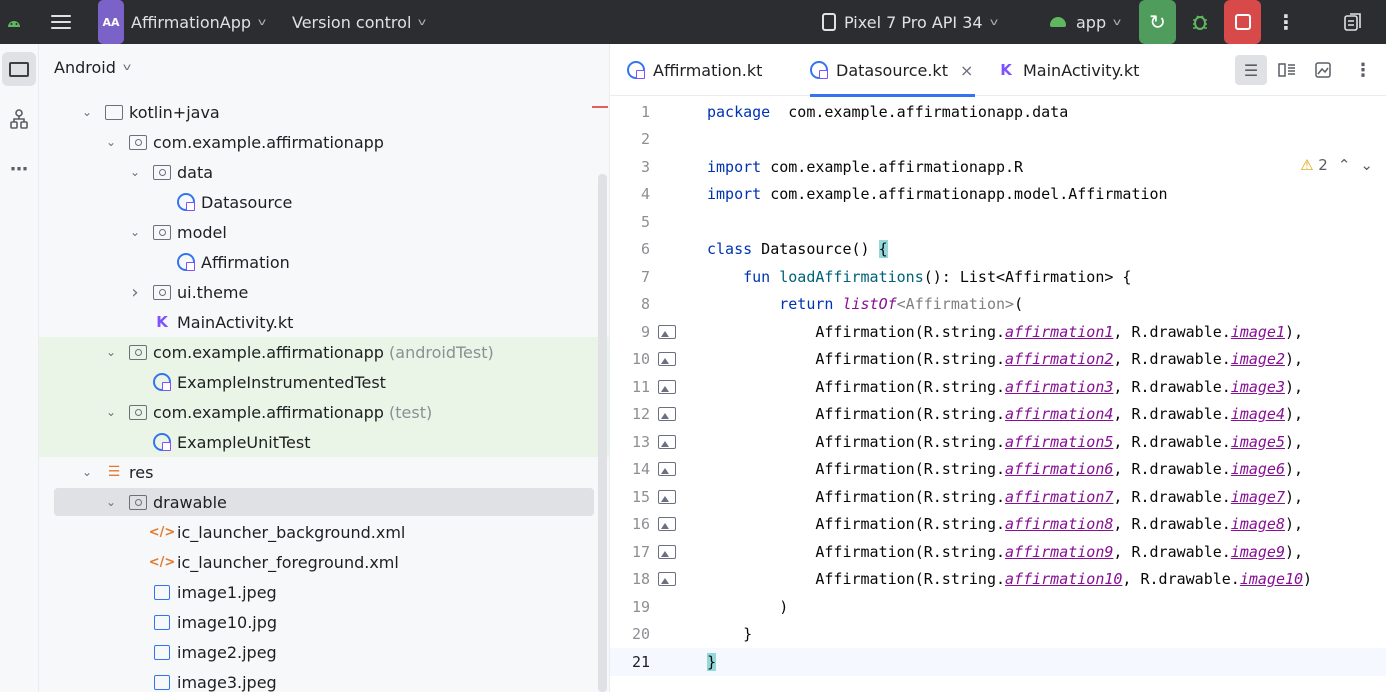  I want to click on code-line: 8 return listOf<Affirmation>(, so click(998, 305).